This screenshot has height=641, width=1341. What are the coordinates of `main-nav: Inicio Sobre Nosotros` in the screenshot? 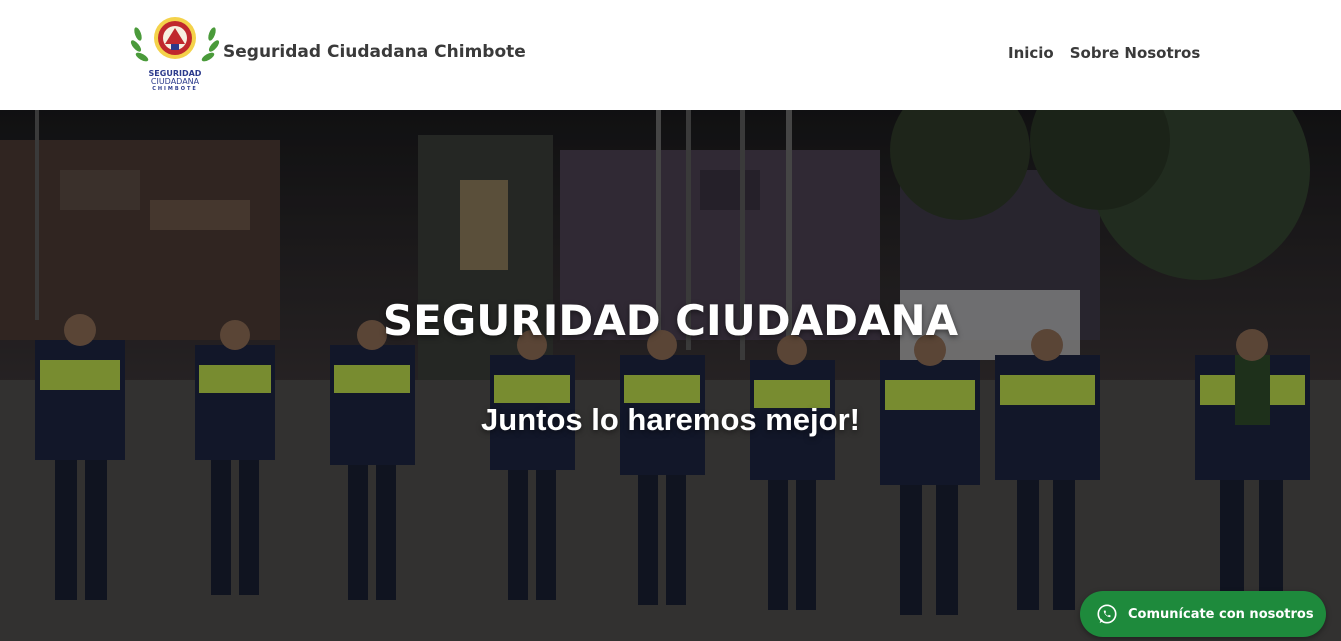 It's located at (1104, 53).